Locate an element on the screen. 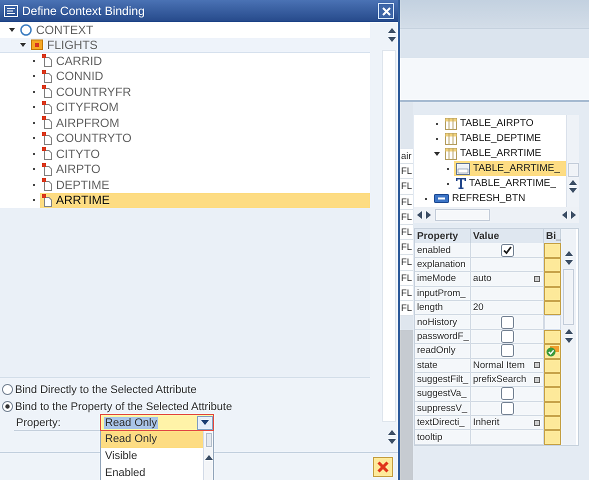 Image resolution: width=589 pixels, height=480 pixels. table-cell: suggestVa_ is located at coordinates (443, 394).